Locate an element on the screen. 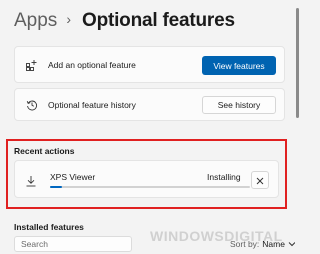 This screenshot has height=254, width=320. sort-dropdown: Sort by: Name is located at coordinates (263, 244).